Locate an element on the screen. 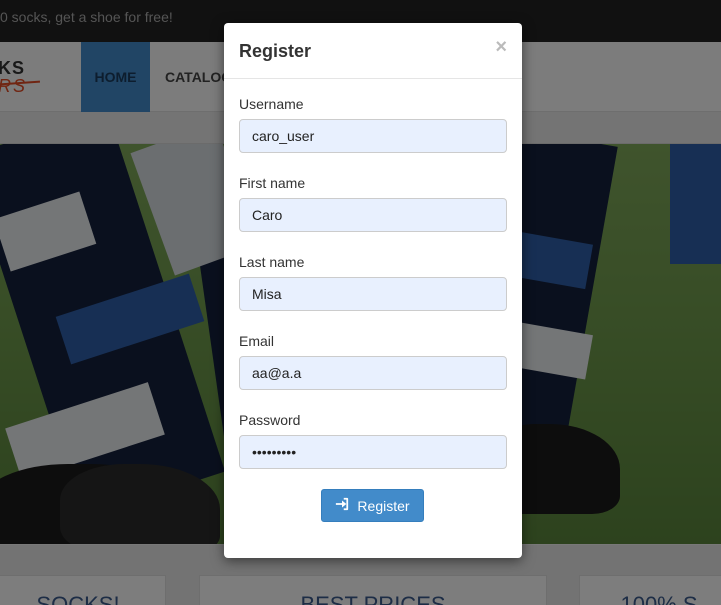 This screenshot has width=721, height=605. last-name-input is located at coordinates (373, 294).